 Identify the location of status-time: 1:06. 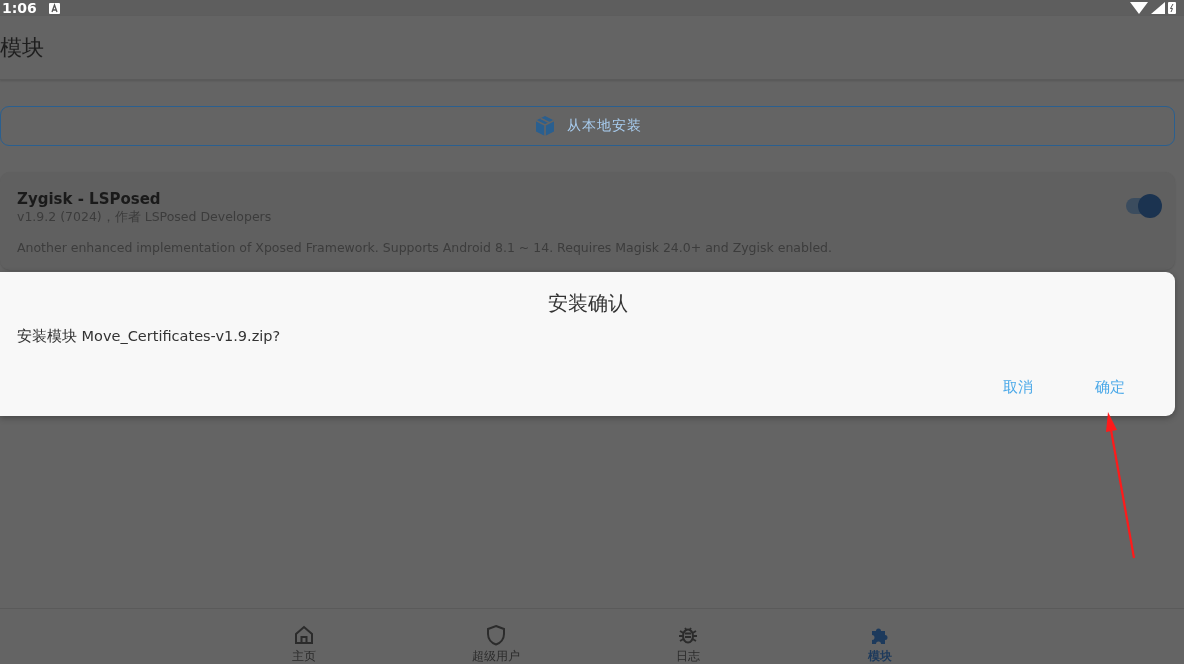
(19, 8).